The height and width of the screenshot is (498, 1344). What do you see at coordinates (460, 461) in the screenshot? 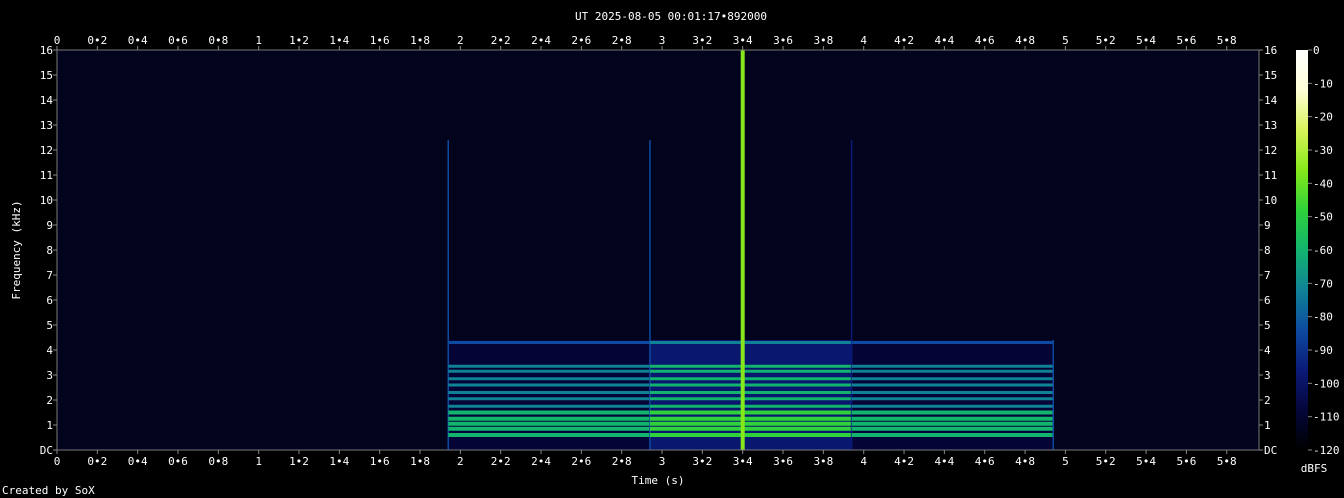
I see `x-tick-label-bottom: 2` at bounding box center [460, 461].